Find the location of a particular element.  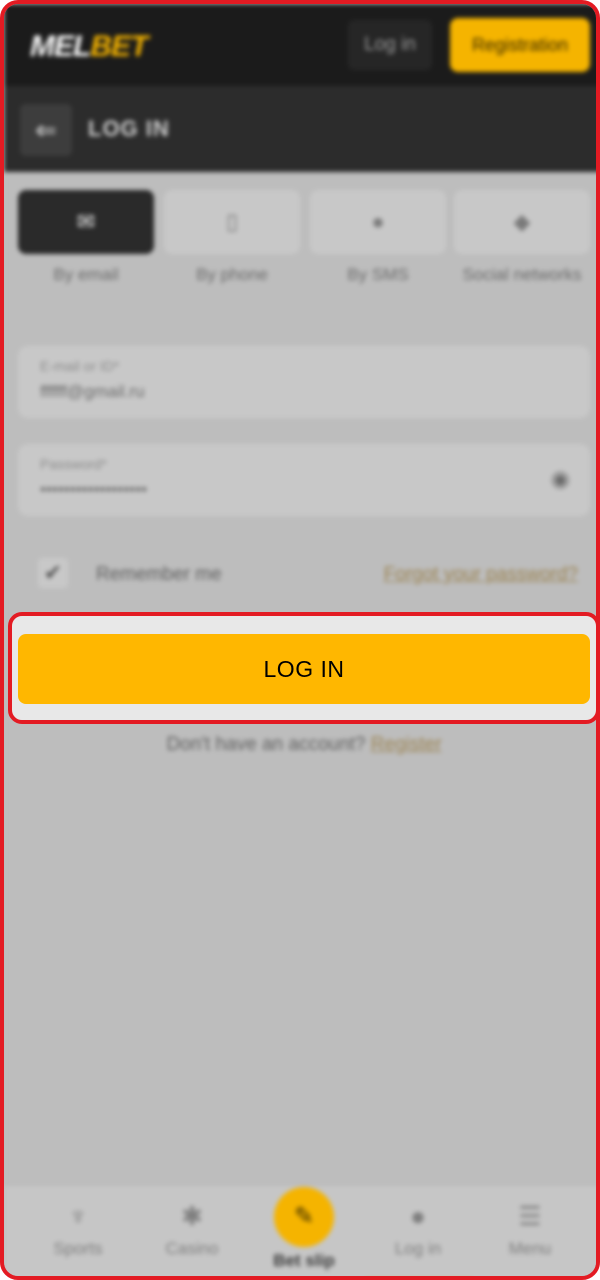

envelope-icon: ✉ is located at coordinates (86, 221).